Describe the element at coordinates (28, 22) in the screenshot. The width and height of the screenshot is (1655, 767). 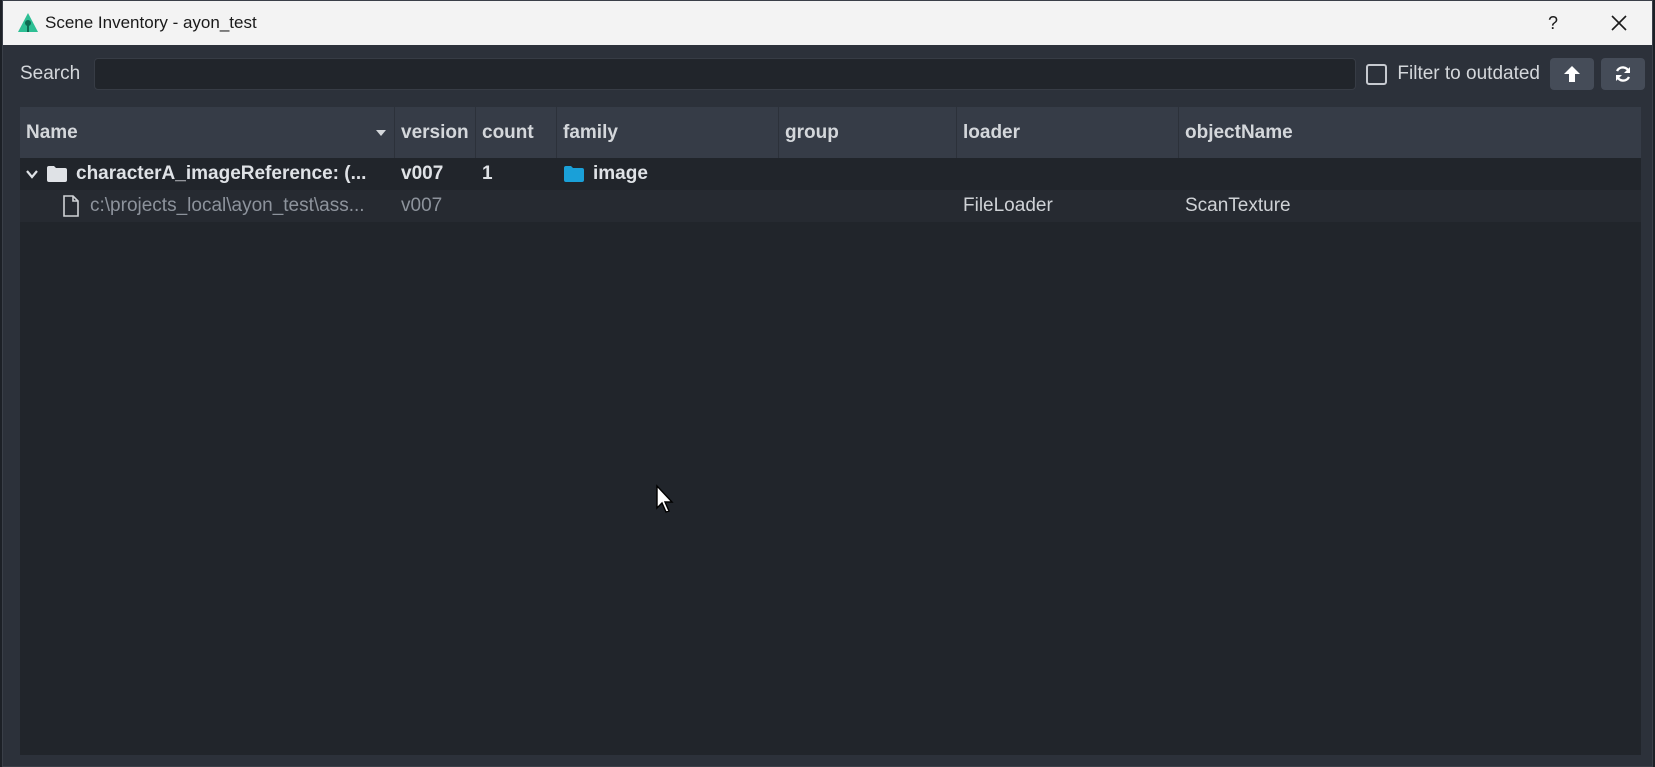
I see `ayon-logo-icon` at that location.